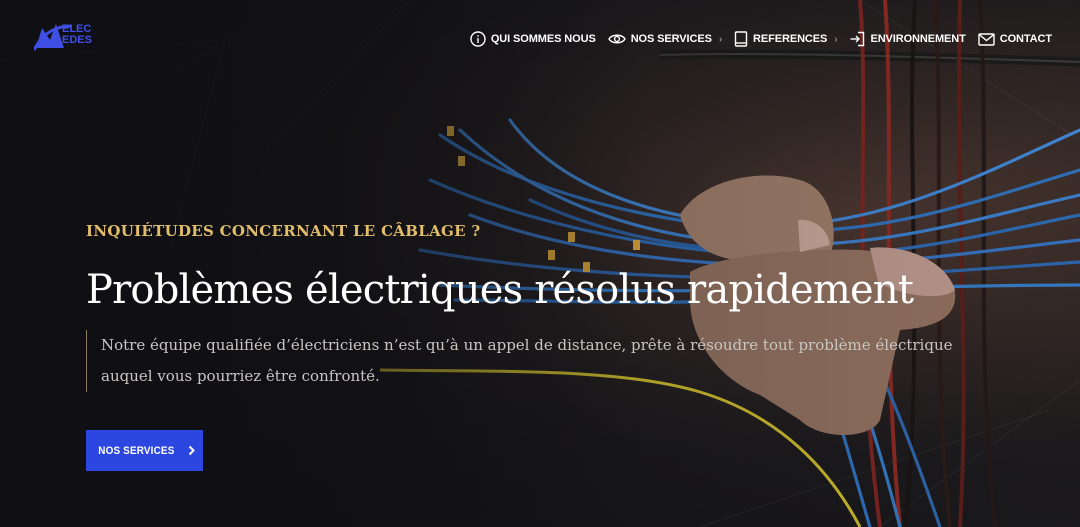 The image size is (1080, 527). What do you see at coordinates (283, 231) in the screenshot?
I see `hero-kicker: INQUIÉTUDES CONCERNANT LE CÂBLAGE ?` at bounding box center [283, 231].